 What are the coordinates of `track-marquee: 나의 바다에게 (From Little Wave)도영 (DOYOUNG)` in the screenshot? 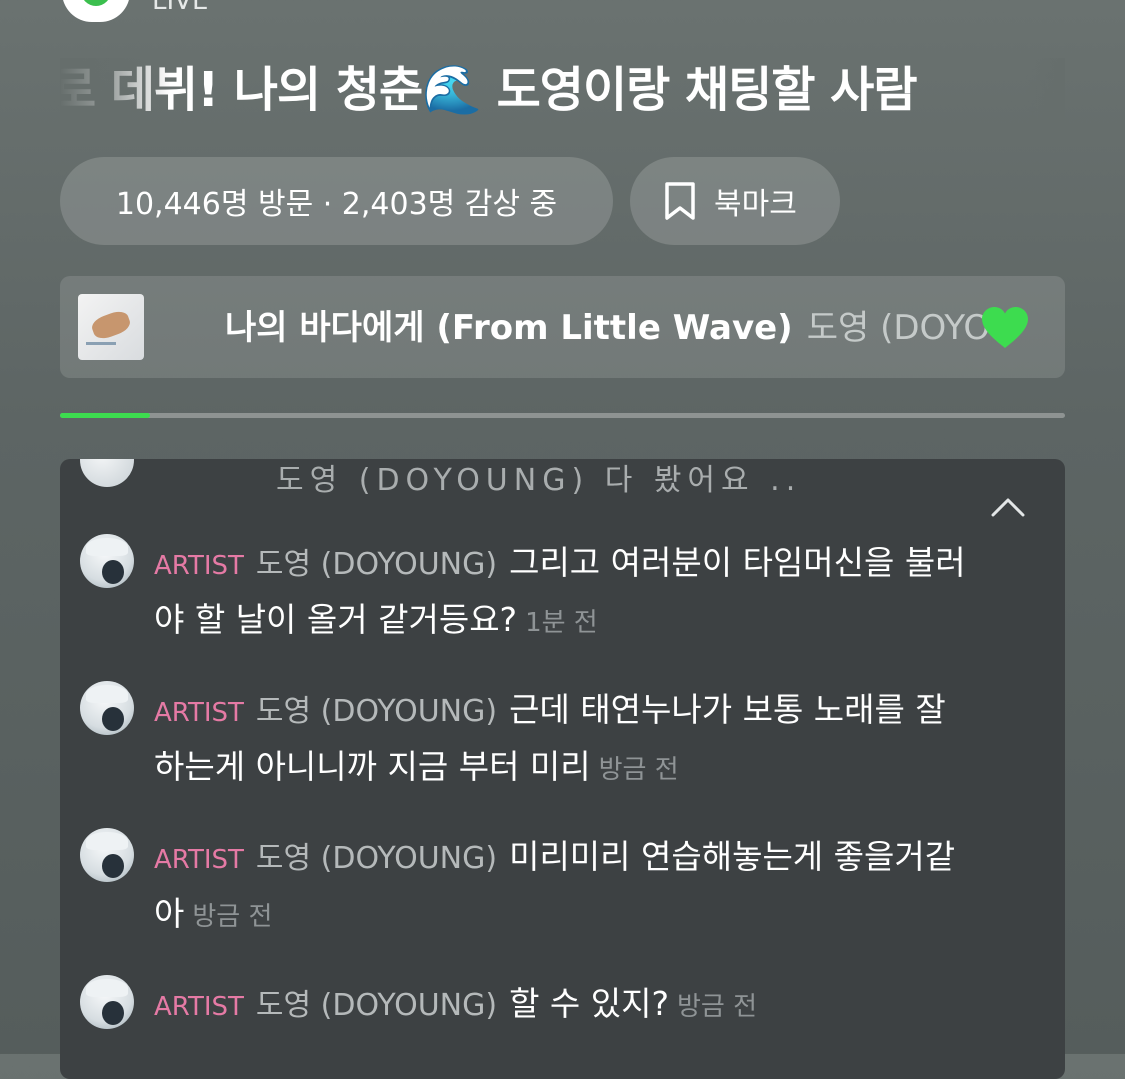 It's located at (620, 327).